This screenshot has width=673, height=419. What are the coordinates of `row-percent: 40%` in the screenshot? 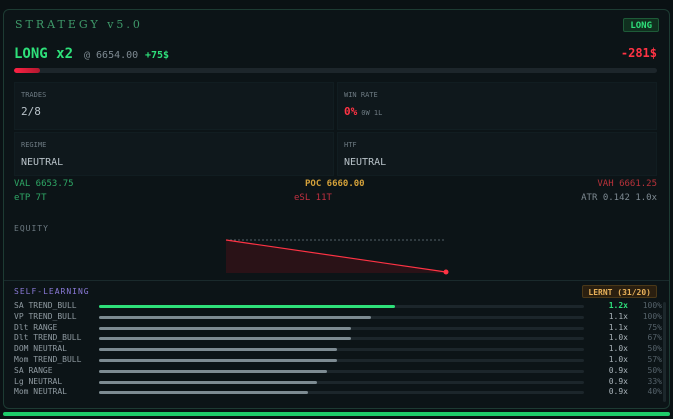 It's located at (654, 392).